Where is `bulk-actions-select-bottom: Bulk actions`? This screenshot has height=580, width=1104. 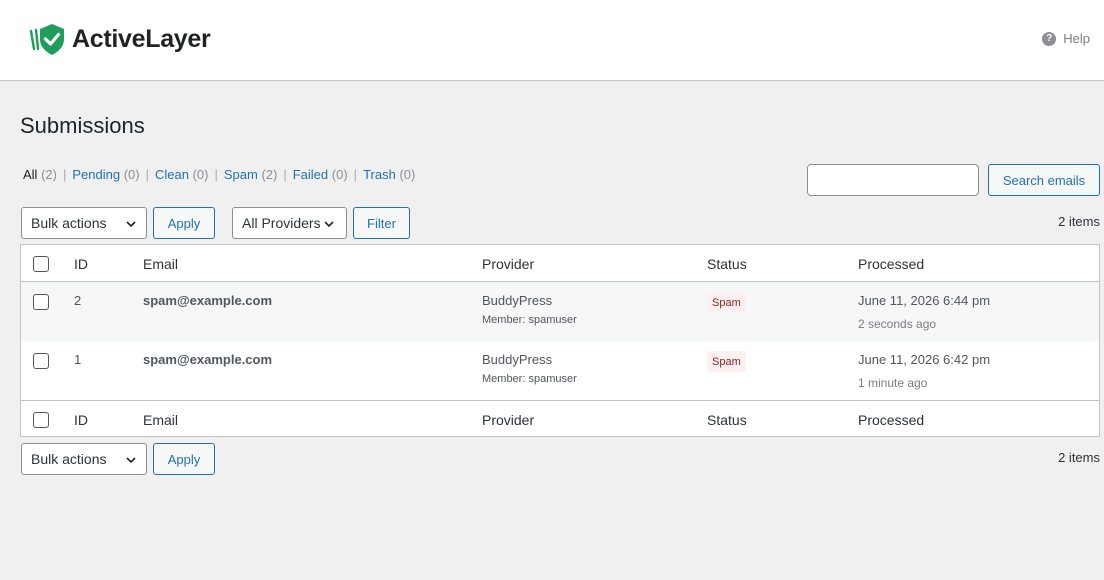
bulk-actions-select-bottom: Bulk actions is located at coordinates (84, 459).